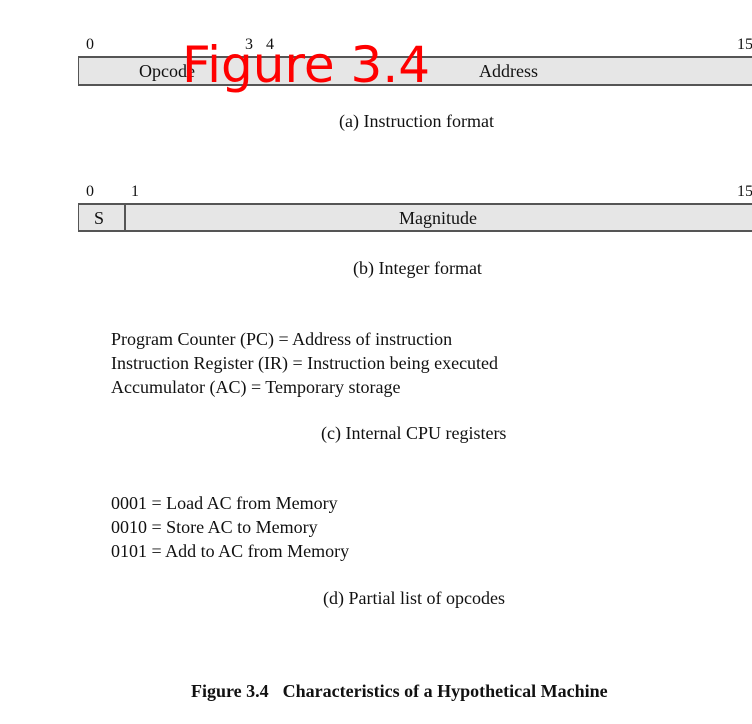  I want to click on opcode-item: 0101 = Add to AC from Memory, so click(230, 551).